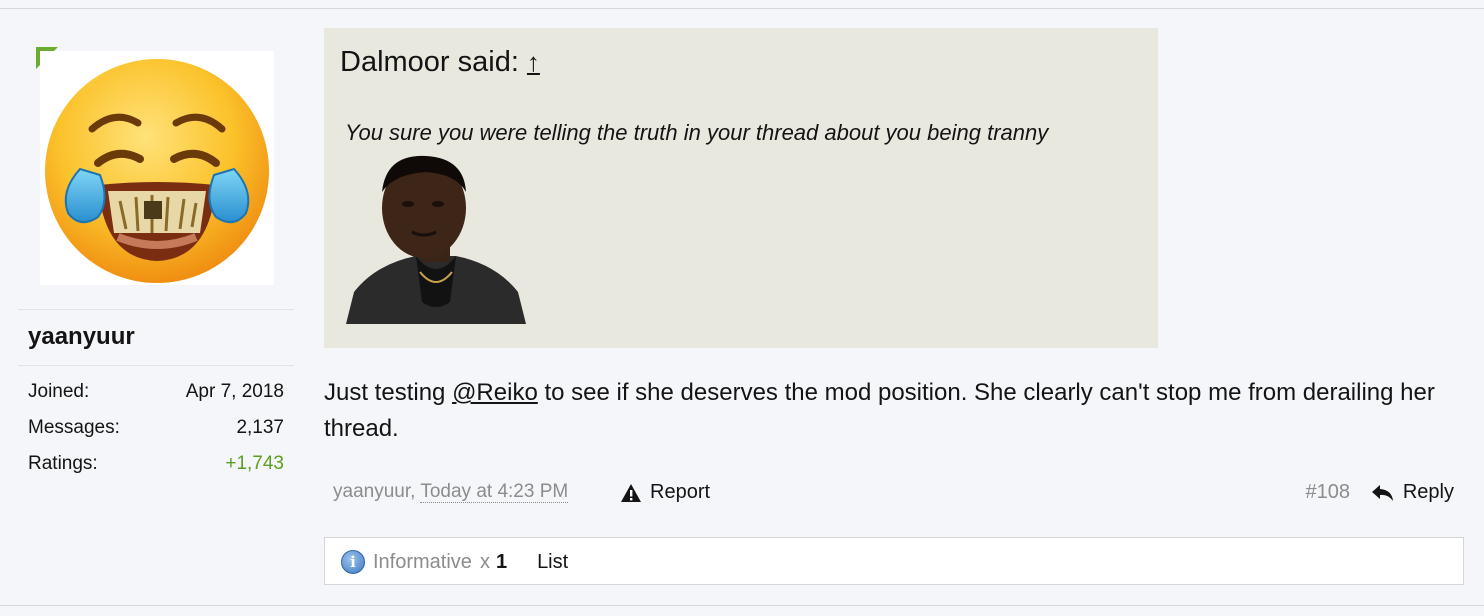 The height and width of the screenshot is (616, 1484). What do you see at coordinates (234, 391) in the screenshot?
I see `stat-value: Apr 7, 2018` at bounding box center [234, 391].